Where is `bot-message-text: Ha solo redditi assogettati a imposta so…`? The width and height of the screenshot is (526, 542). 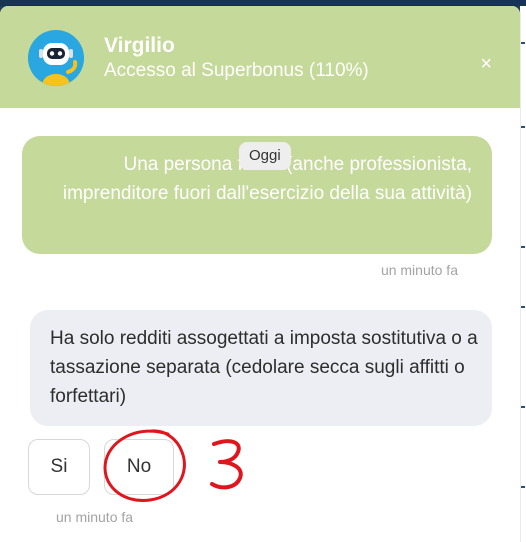 bot-message-text: Ha solo redditi assogettati a imposta so… is located at coordinates (264, 367).